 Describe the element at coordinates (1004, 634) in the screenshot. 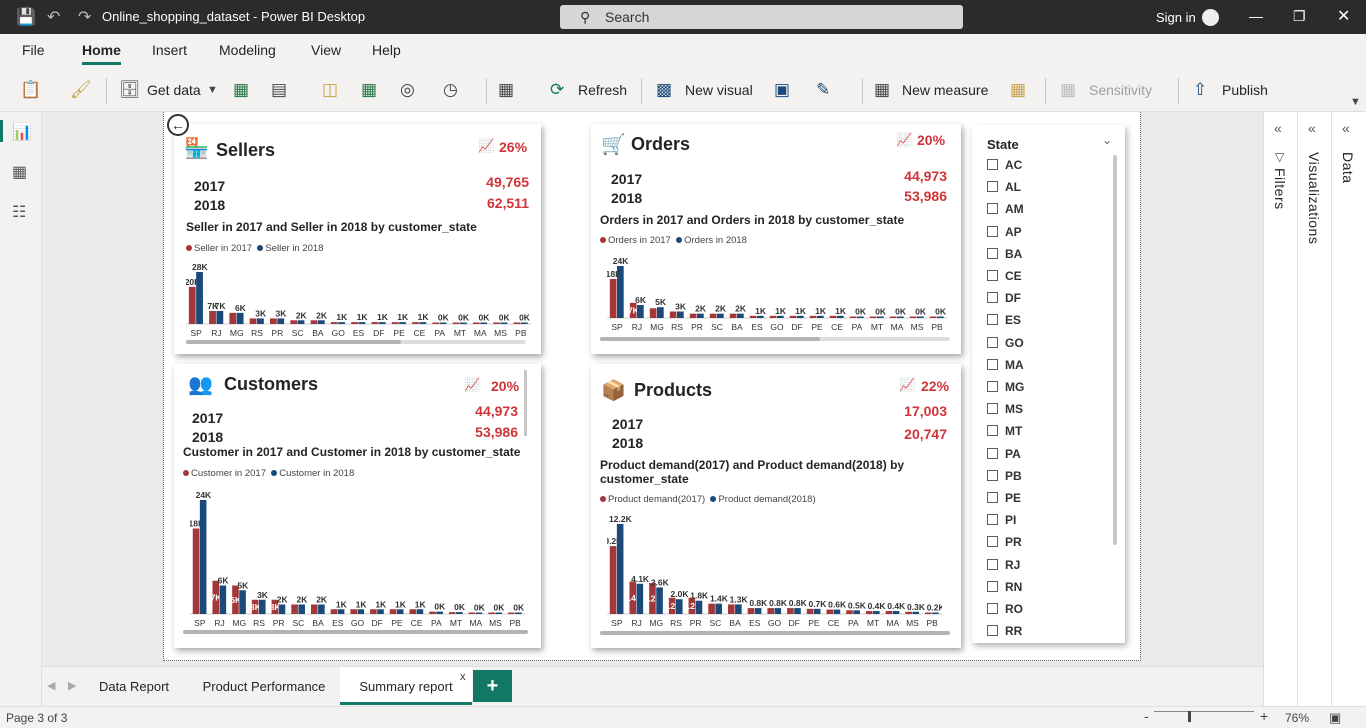

I see `slicer-item: RR` at that location.